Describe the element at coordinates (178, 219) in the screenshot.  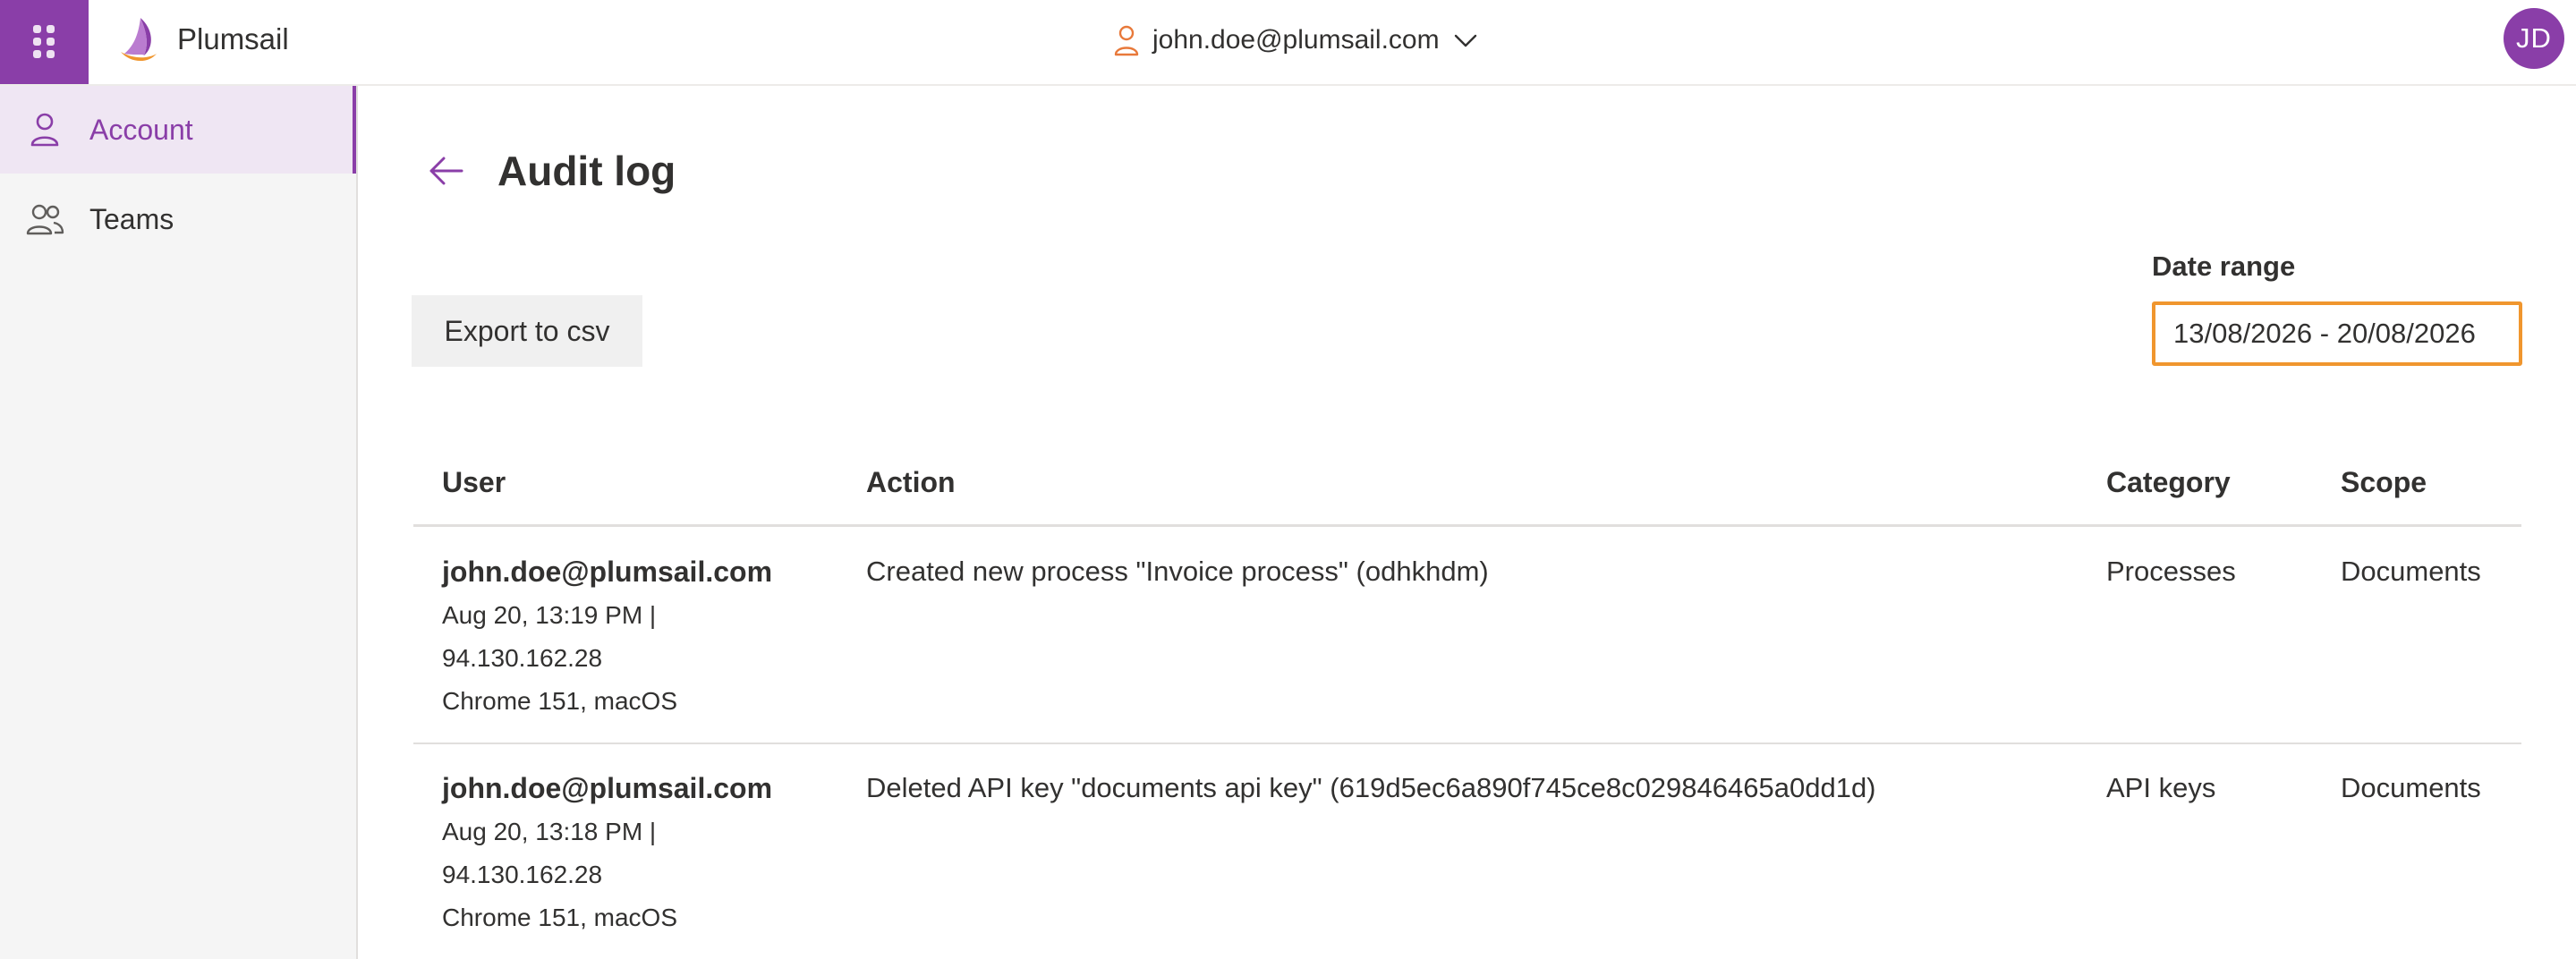
I see `sidebar-item-teams: Teams` at that location.